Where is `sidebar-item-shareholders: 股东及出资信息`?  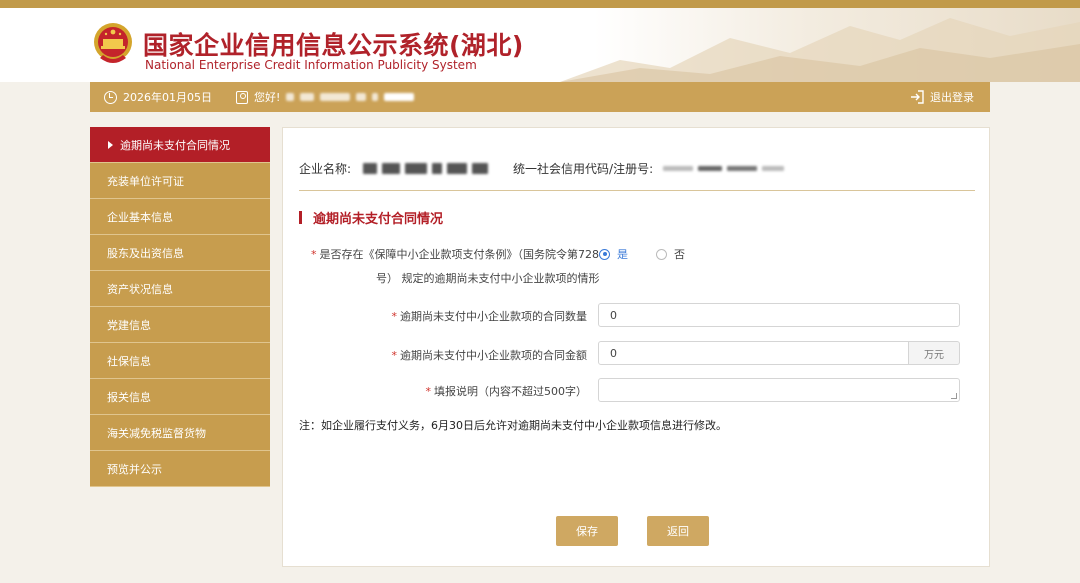 sidebar-item-shareholders: 股东及出资信息 is located at coordinates (180, 253).